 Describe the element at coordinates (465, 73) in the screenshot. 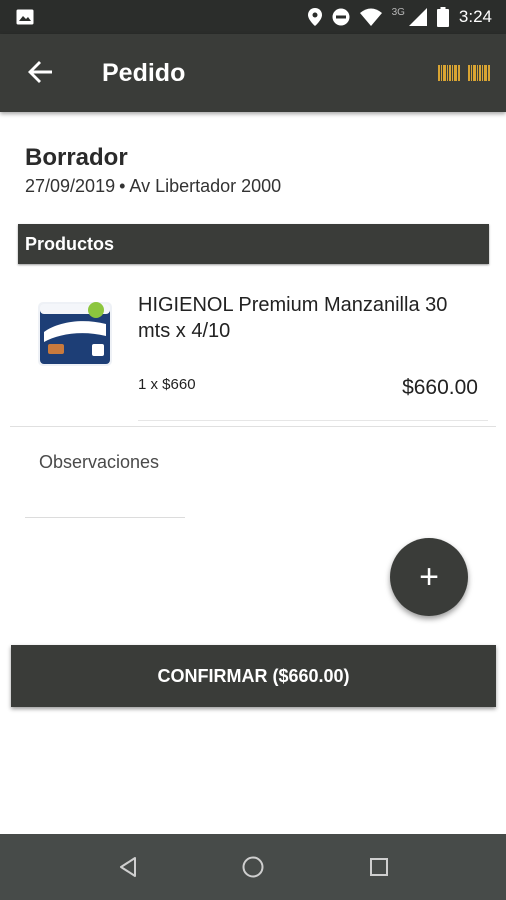

I see `barcode-icon` at that location.